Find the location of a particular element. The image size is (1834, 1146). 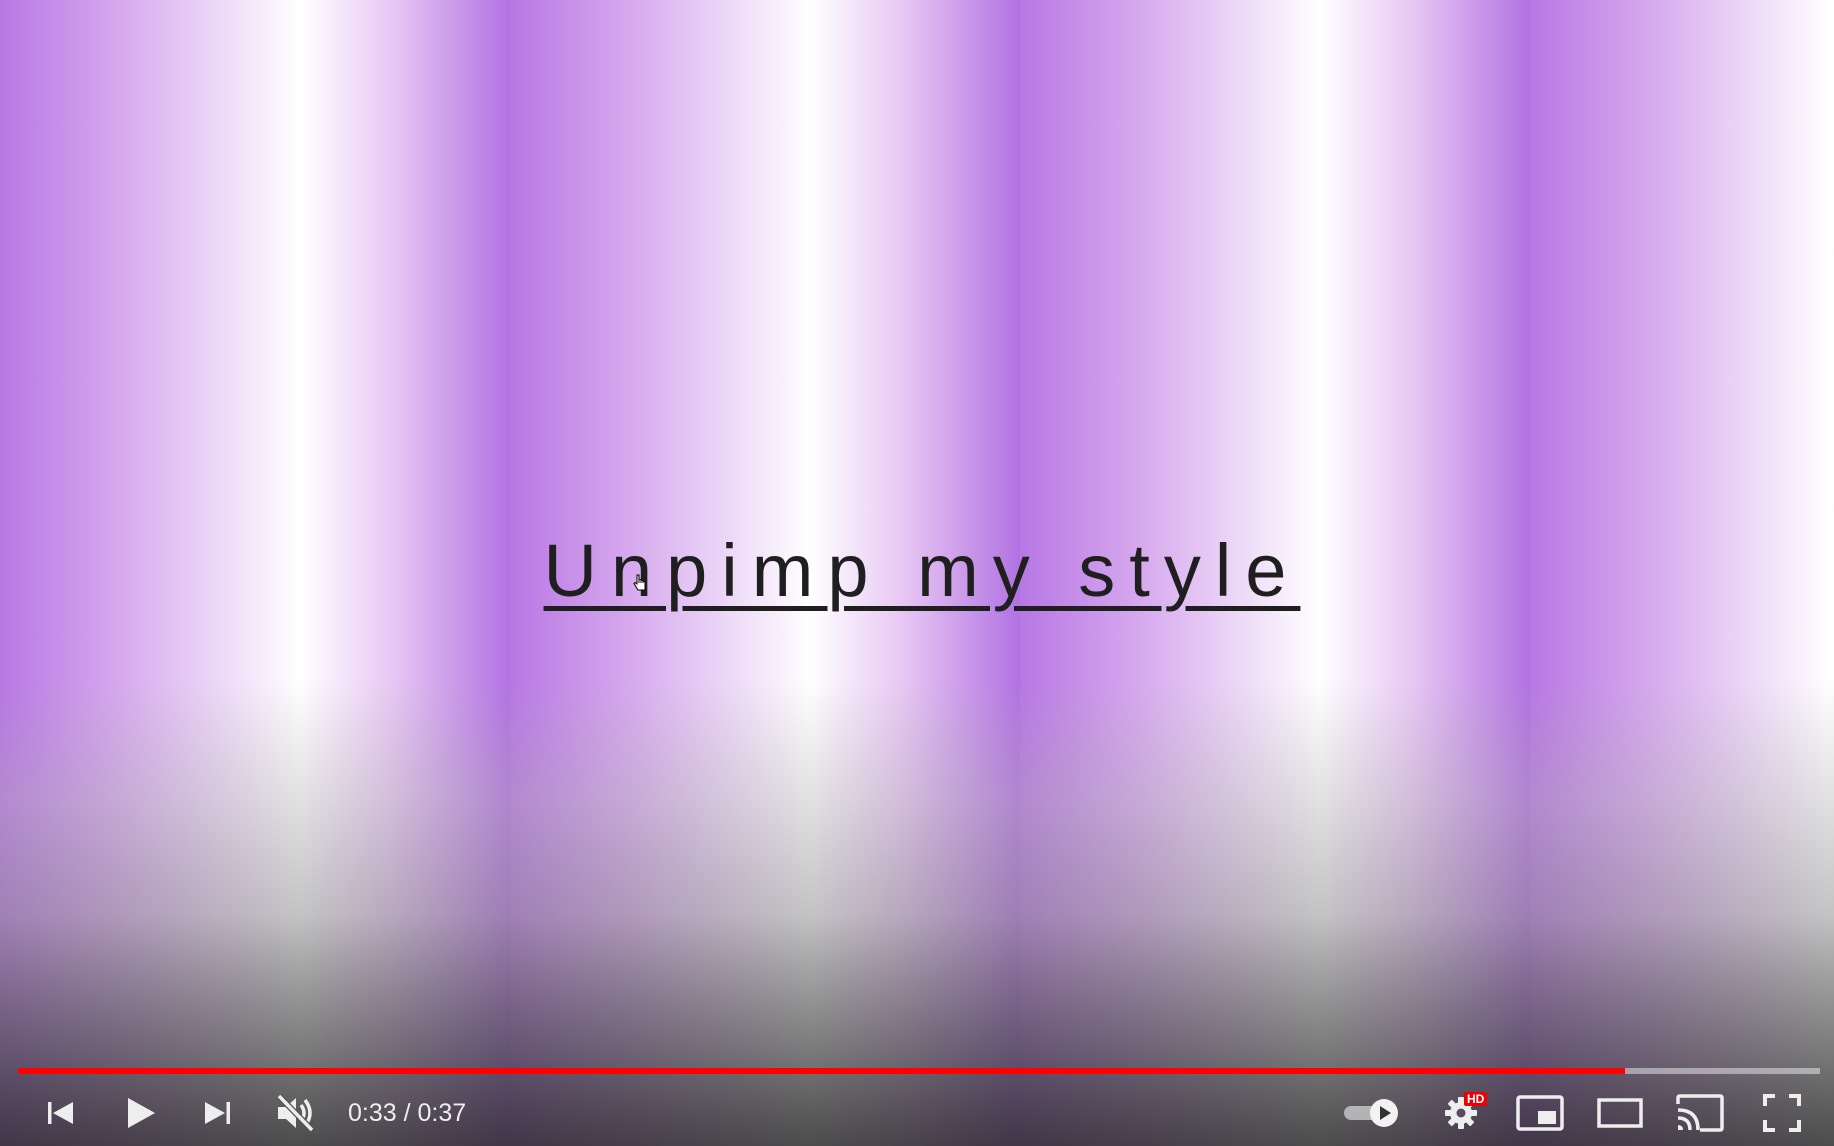

autoplay-toggle is located at coordinates (1371, 1113).